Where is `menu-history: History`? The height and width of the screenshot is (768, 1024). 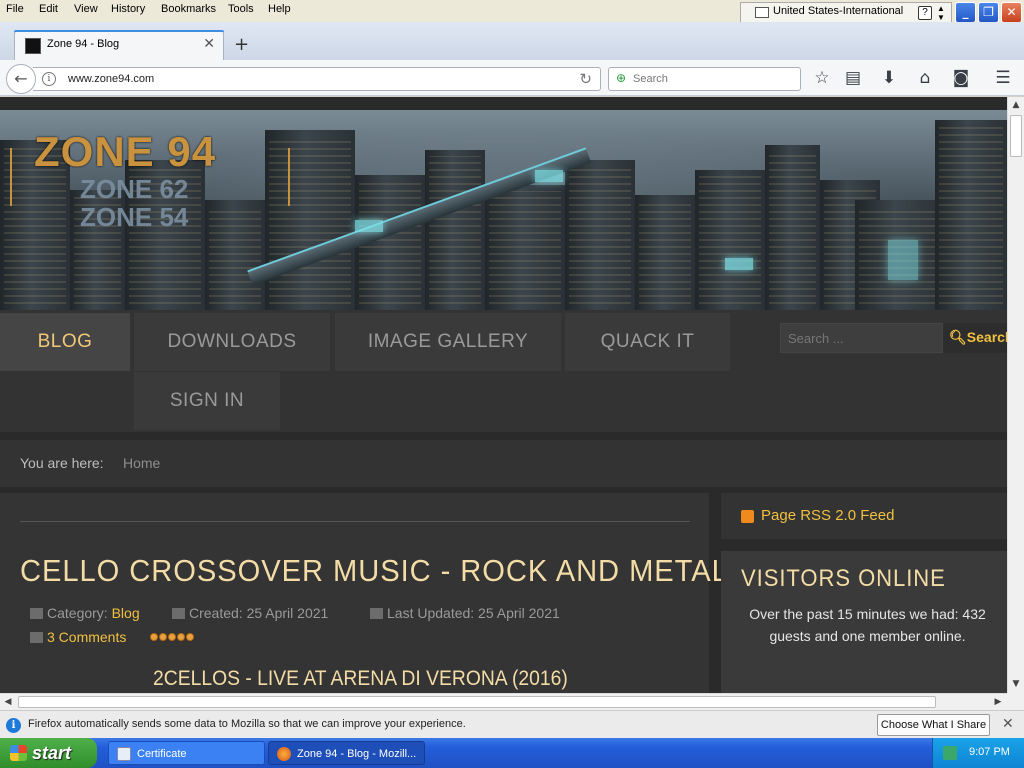
menu-history: History is located at coordinates (128, 9).